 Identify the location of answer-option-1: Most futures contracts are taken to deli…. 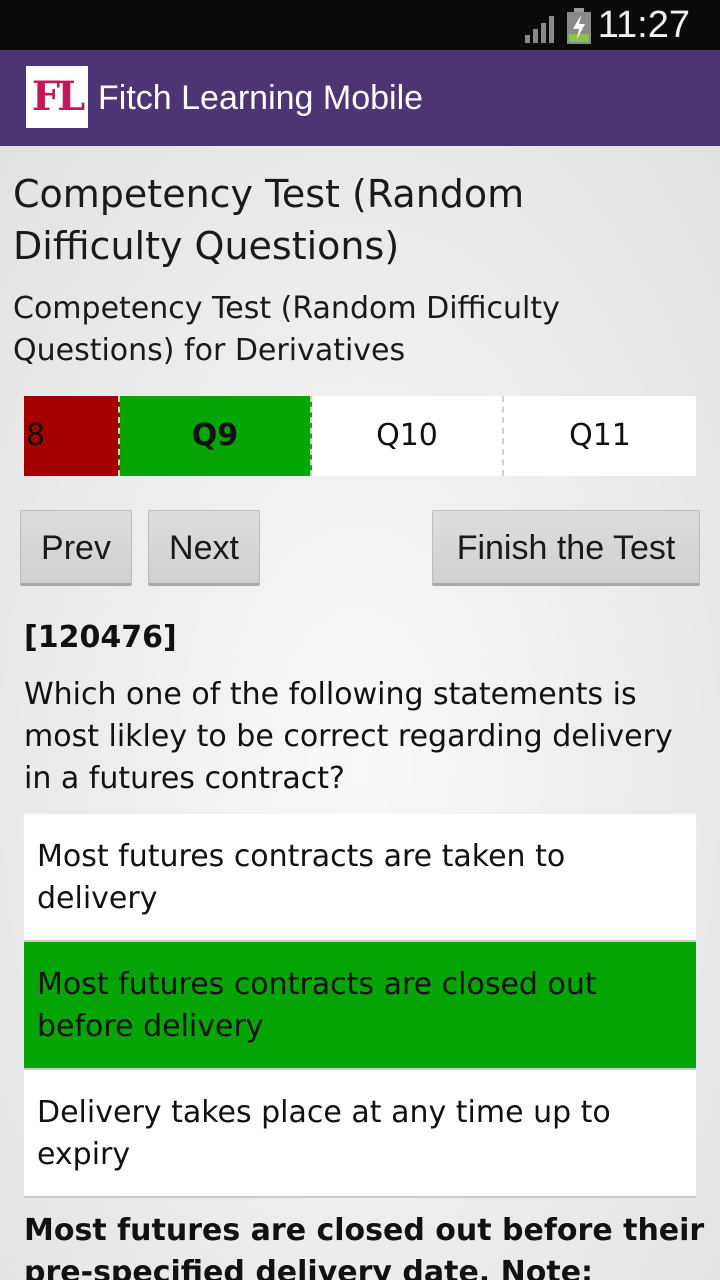
(360, 878).